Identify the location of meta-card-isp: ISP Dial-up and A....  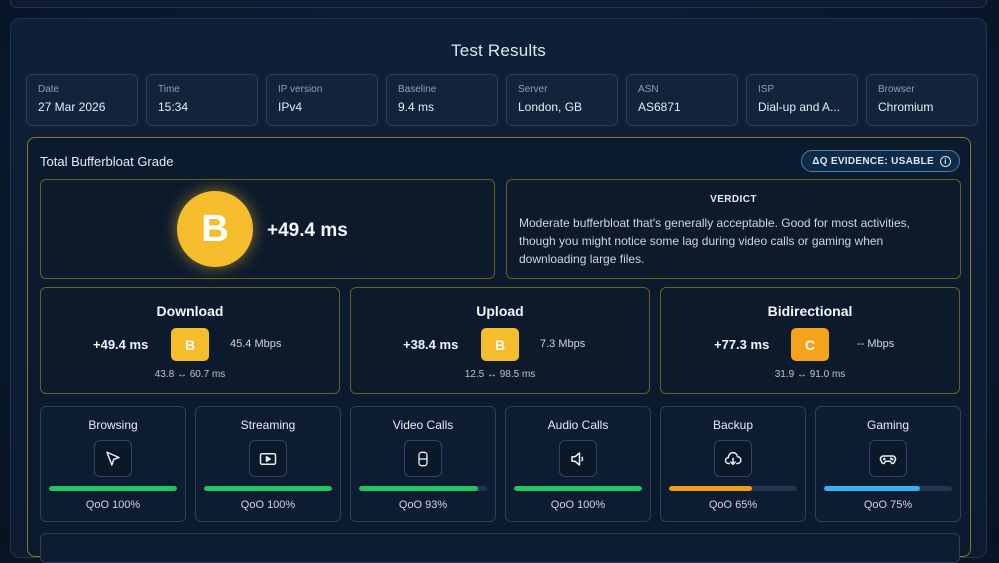
(802, 100).